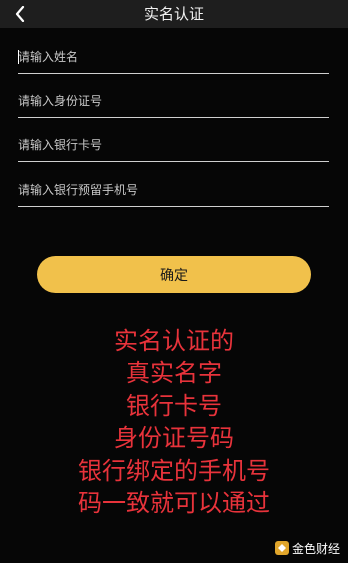 The height and width of the screenshot is (563, 348). I want to click on nav-bar: 实名认证, so click(174, 14).